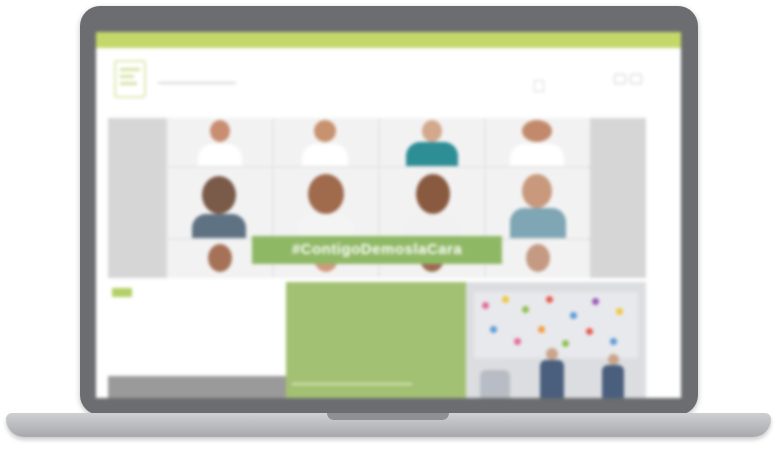  Describe the element at coordinates (197, 340) in the screenshot. I see `left-feature-panel` at that location.